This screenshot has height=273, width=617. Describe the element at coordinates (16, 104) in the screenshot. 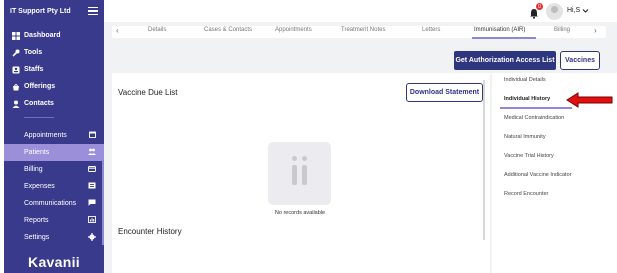

I see `contacts-icon` at that location.